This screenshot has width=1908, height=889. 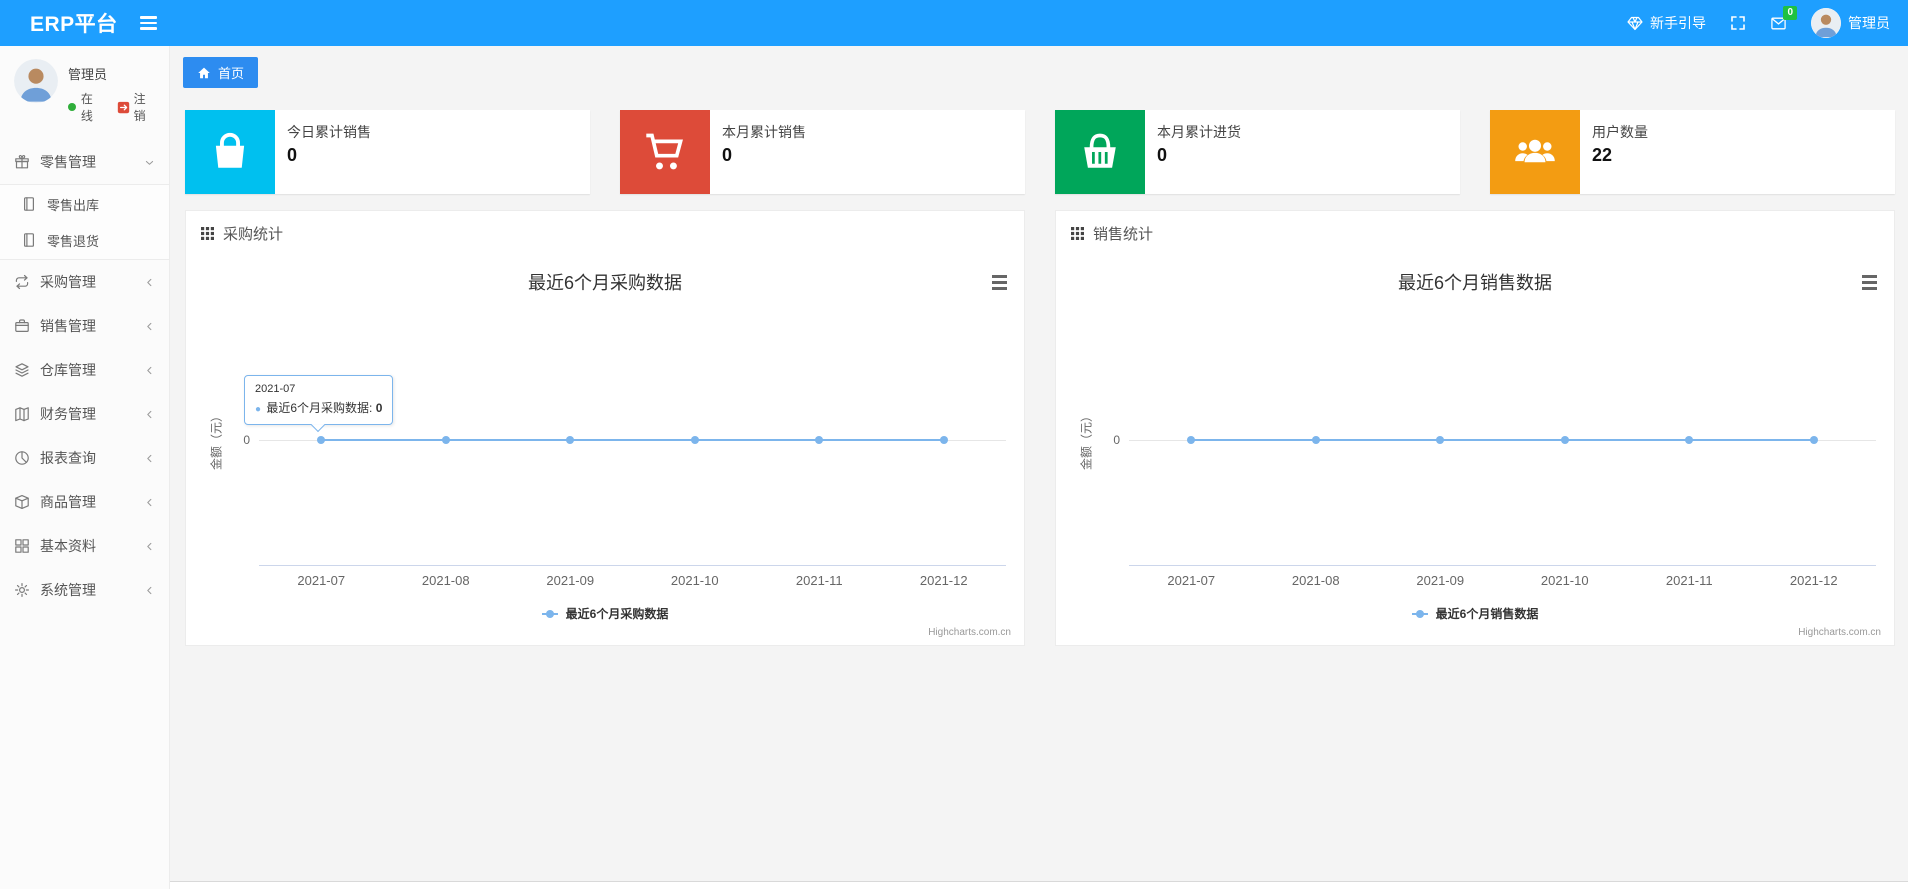 I want to click on th-grid-icon, so click(x=207, y=233).